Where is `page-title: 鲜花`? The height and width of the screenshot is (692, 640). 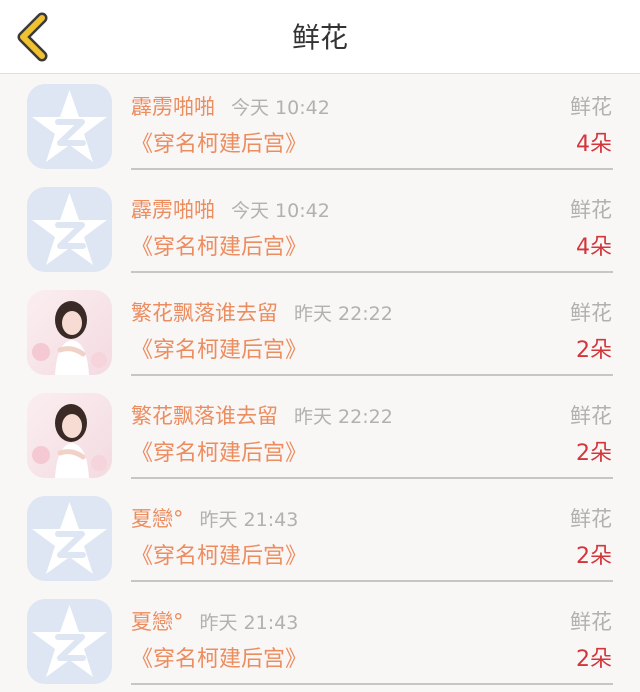
page-title: 鲜花 is located at coordinates (319, 37).